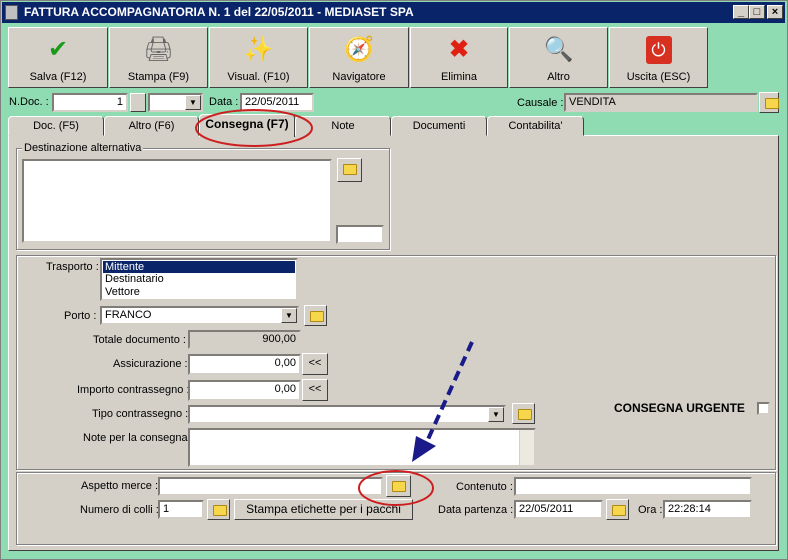 The height and width of the screenshot is (560, 788). Describe the element at coordinates (558, 49) in the screenshot. I see `search-book-icon: 🔍` at that location.